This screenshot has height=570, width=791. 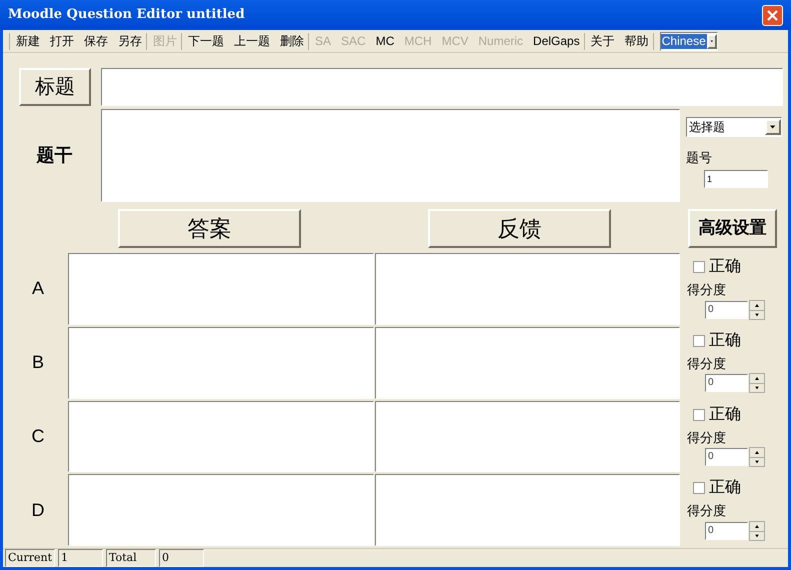 What do you see at coordinates (390, 155) in the screenshot?
I see `stem-field` at bounding box center [390, 155].